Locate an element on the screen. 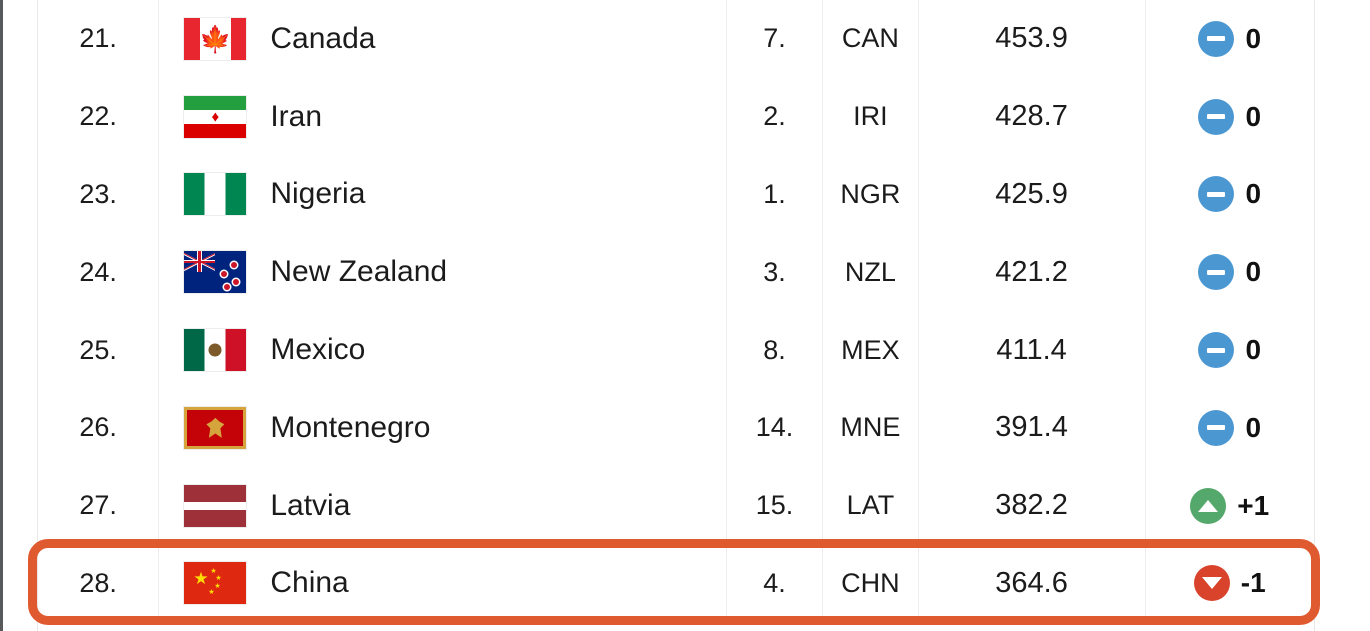 The height and width of the screenshot is (631, 1370). confederation-rank-value: 3. is located at coordinates (774, 271).